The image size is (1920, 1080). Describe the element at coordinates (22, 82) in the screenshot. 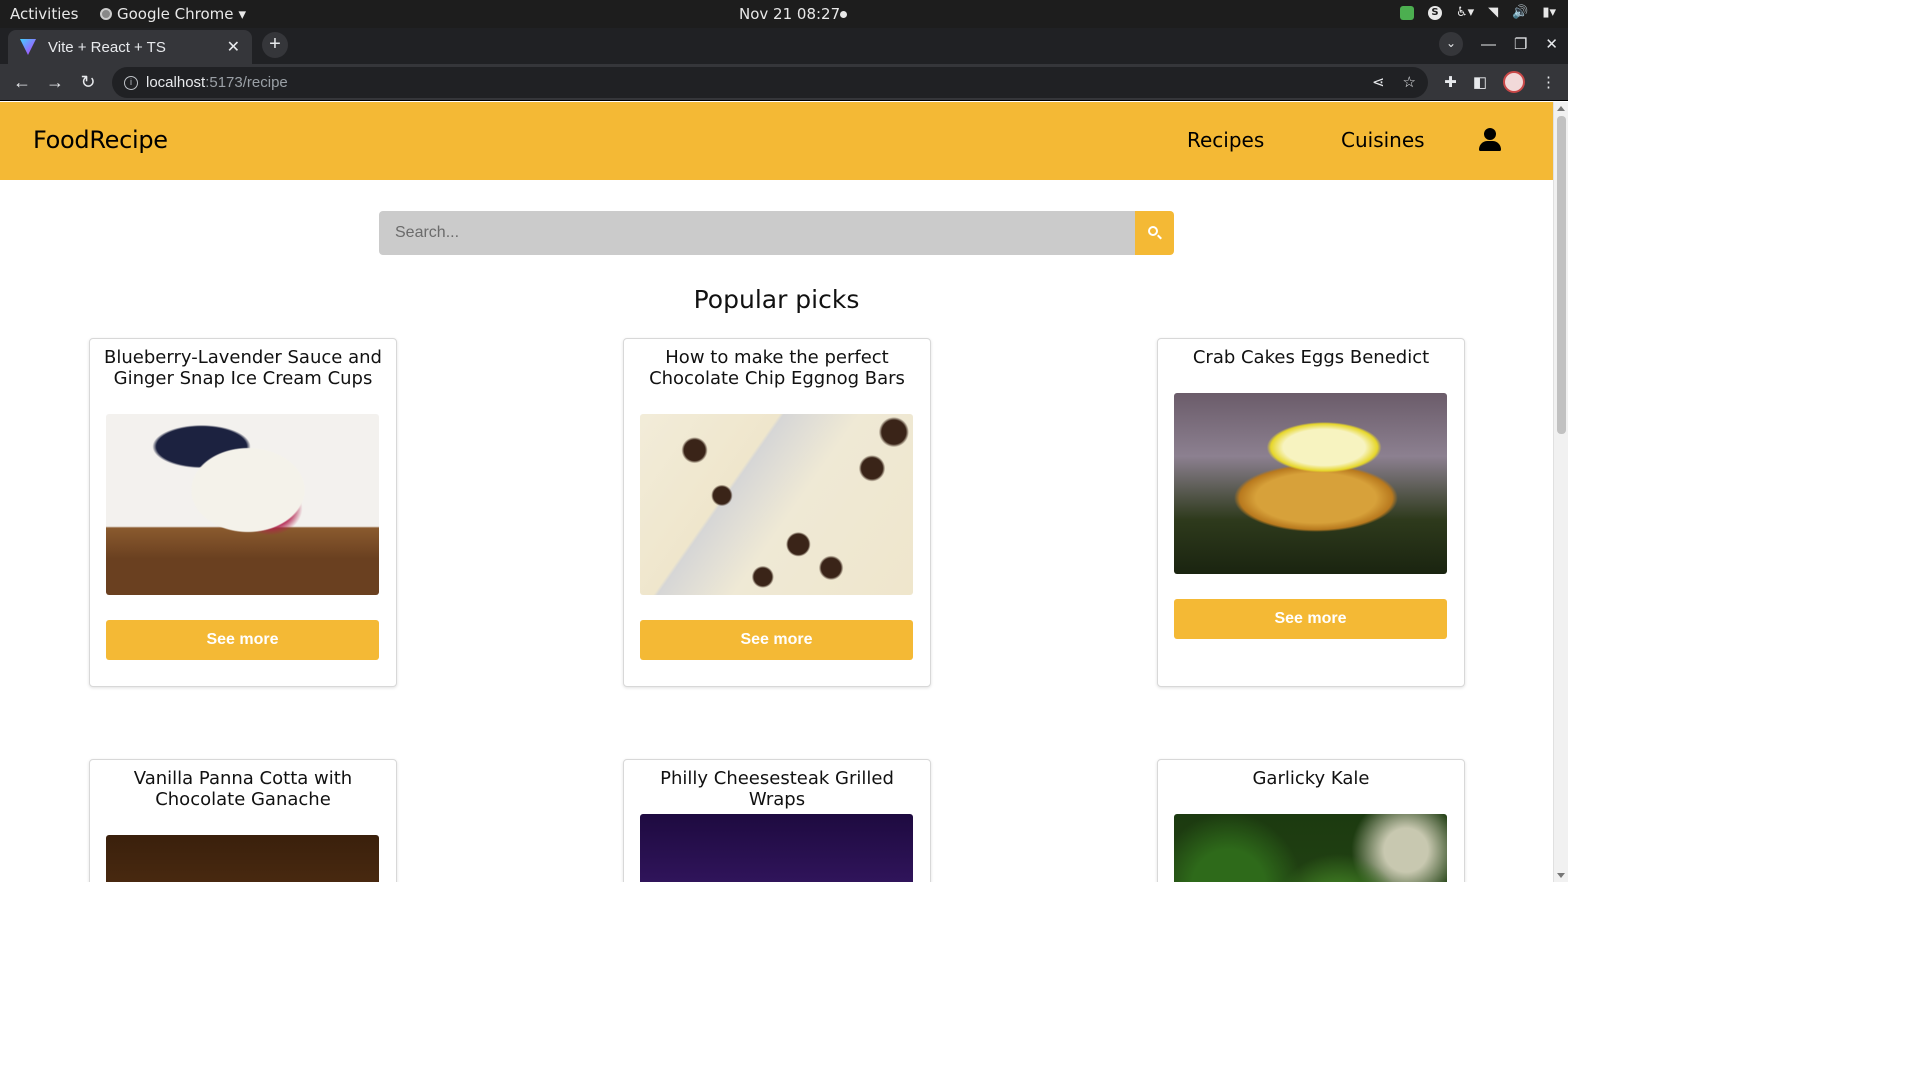

I see `back-icon: ←` at that location.